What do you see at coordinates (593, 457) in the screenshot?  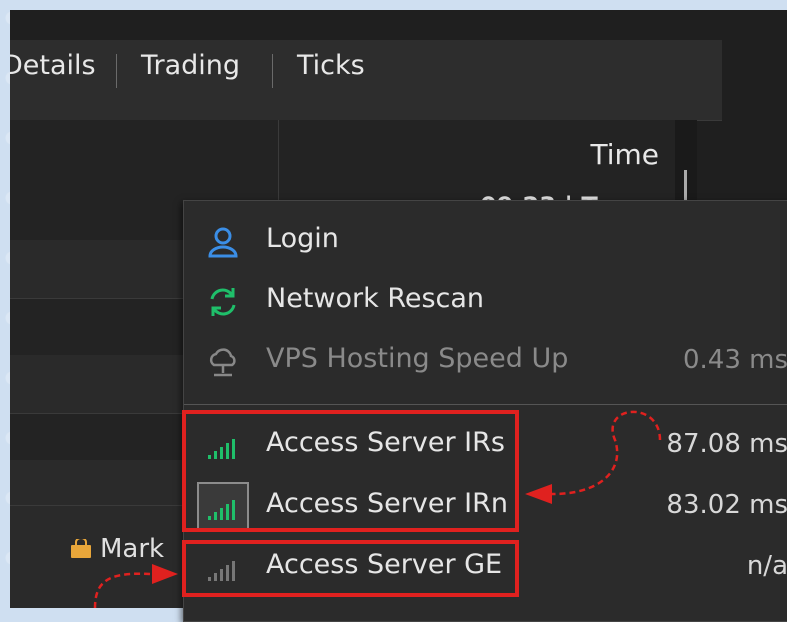 I see `arrow-to-irn` at bounding box center [593, 457].